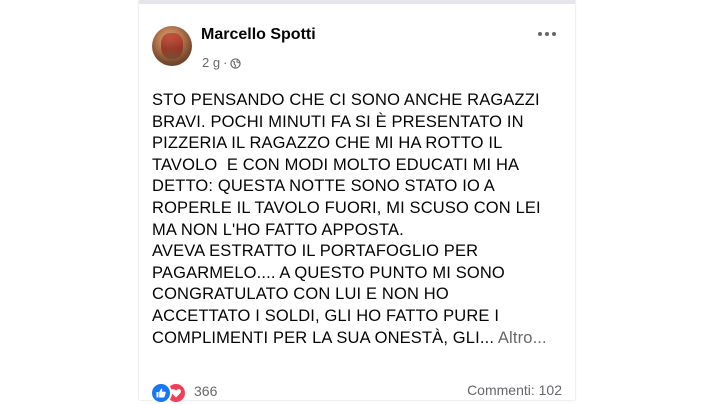 The height and width of the screenshot is (404, 710). What do you see at coordinates (327, 143) in the screenshot?
I see `post-text-line: PIZZERIA IL RAGAZZO CHE MI HA ROTTO IL` at bounding box center [327, 143].